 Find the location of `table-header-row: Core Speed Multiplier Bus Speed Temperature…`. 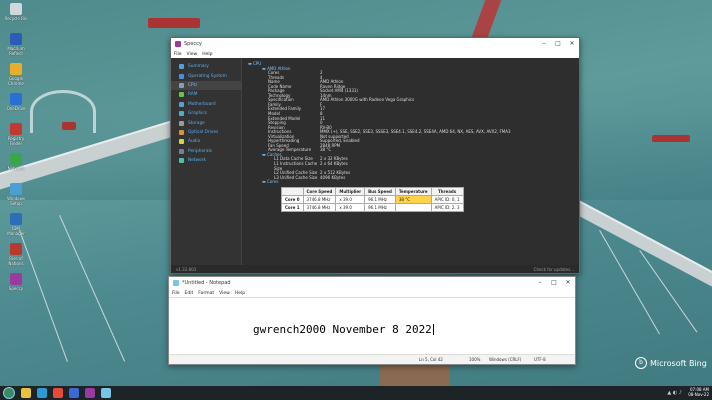

table-header-row: Core Speed Multiplier Bus Speed Temperature… is located at coordinates (372, 191).